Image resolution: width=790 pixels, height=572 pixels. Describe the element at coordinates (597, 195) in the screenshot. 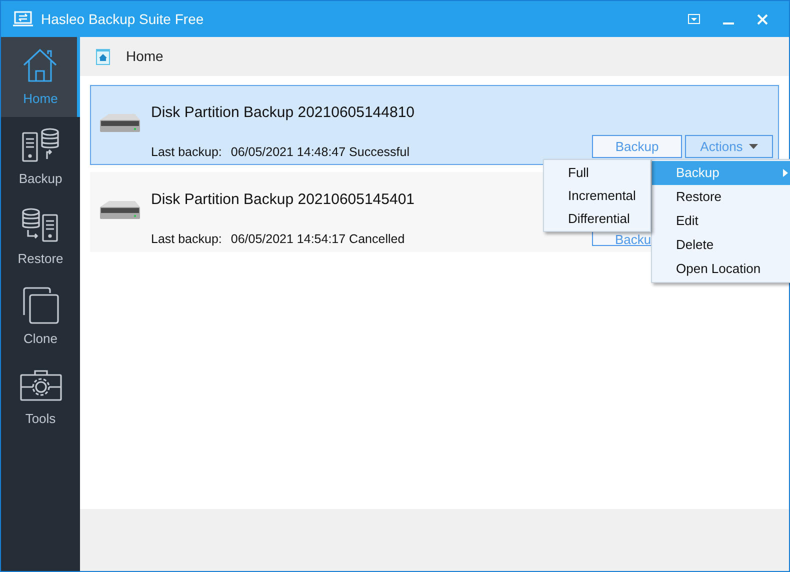

I see `menu-item: Incremental` at that location.